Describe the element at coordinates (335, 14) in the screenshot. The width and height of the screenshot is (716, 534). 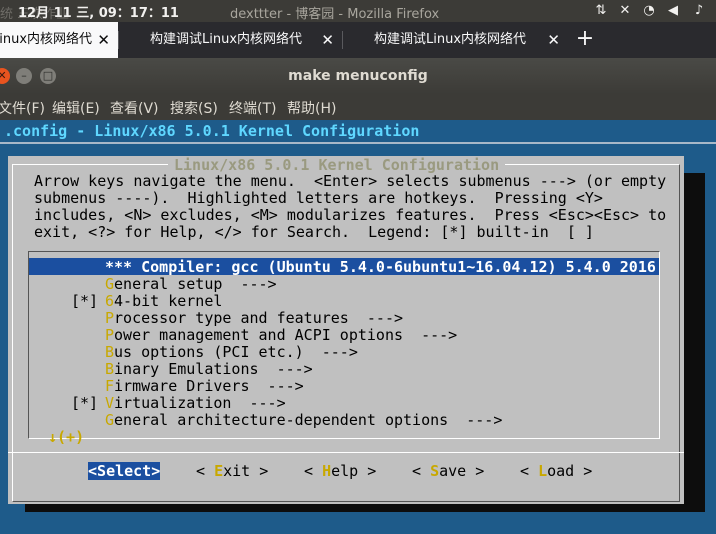
I see `firefox-window-title: dexttter - 博客园 - Mozilla Firefox` at that location.